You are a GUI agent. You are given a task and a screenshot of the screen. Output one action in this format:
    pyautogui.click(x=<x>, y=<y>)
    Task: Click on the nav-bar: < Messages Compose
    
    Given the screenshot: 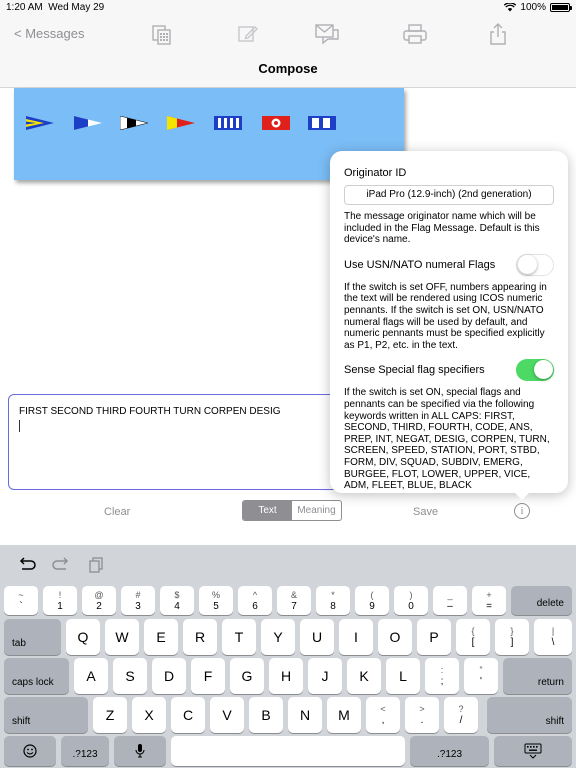 What is the action you would take?
    pyautogui.click(x=288, y=52)
    